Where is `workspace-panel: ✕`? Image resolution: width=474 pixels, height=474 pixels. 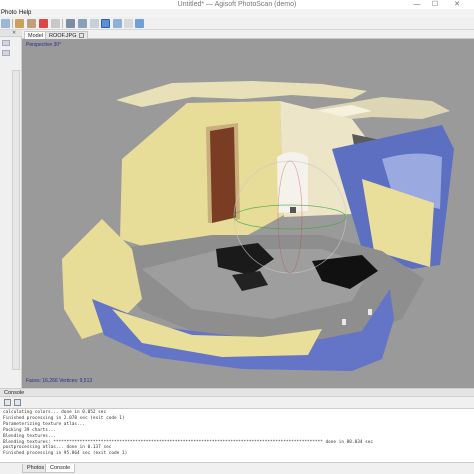
workspace-panel: ✕ is located at coordinates (11, 209).